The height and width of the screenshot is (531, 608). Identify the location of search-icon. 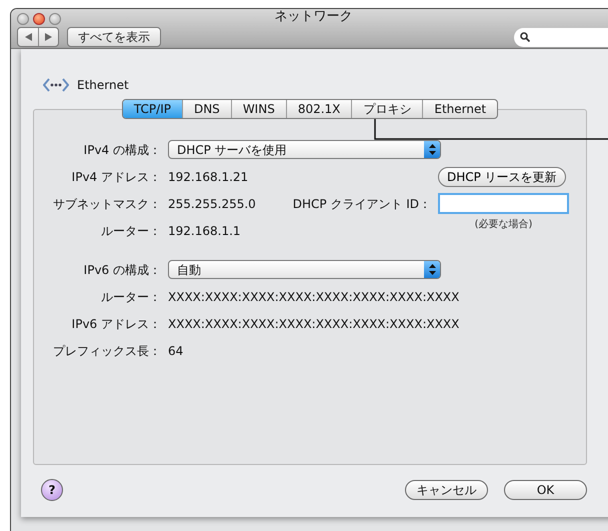
(525, 37).